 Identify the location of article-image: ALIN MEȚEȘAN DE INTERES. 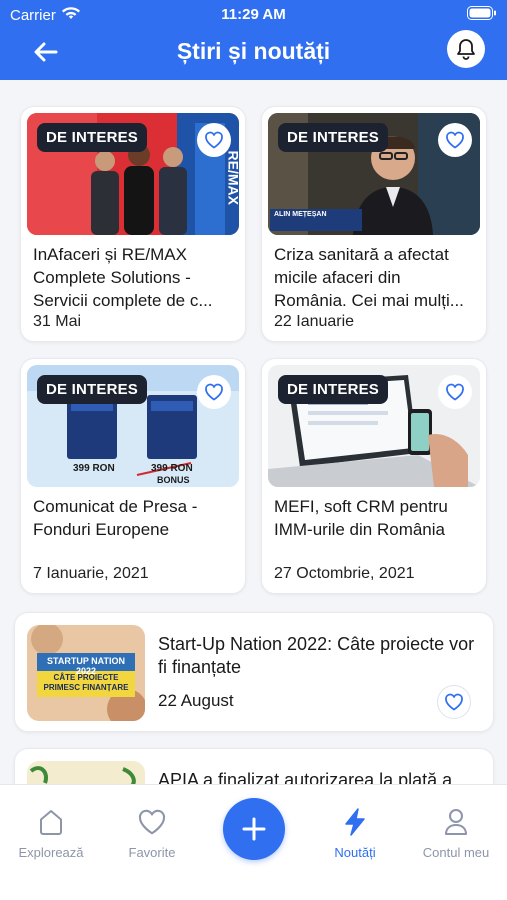
(374, 174).